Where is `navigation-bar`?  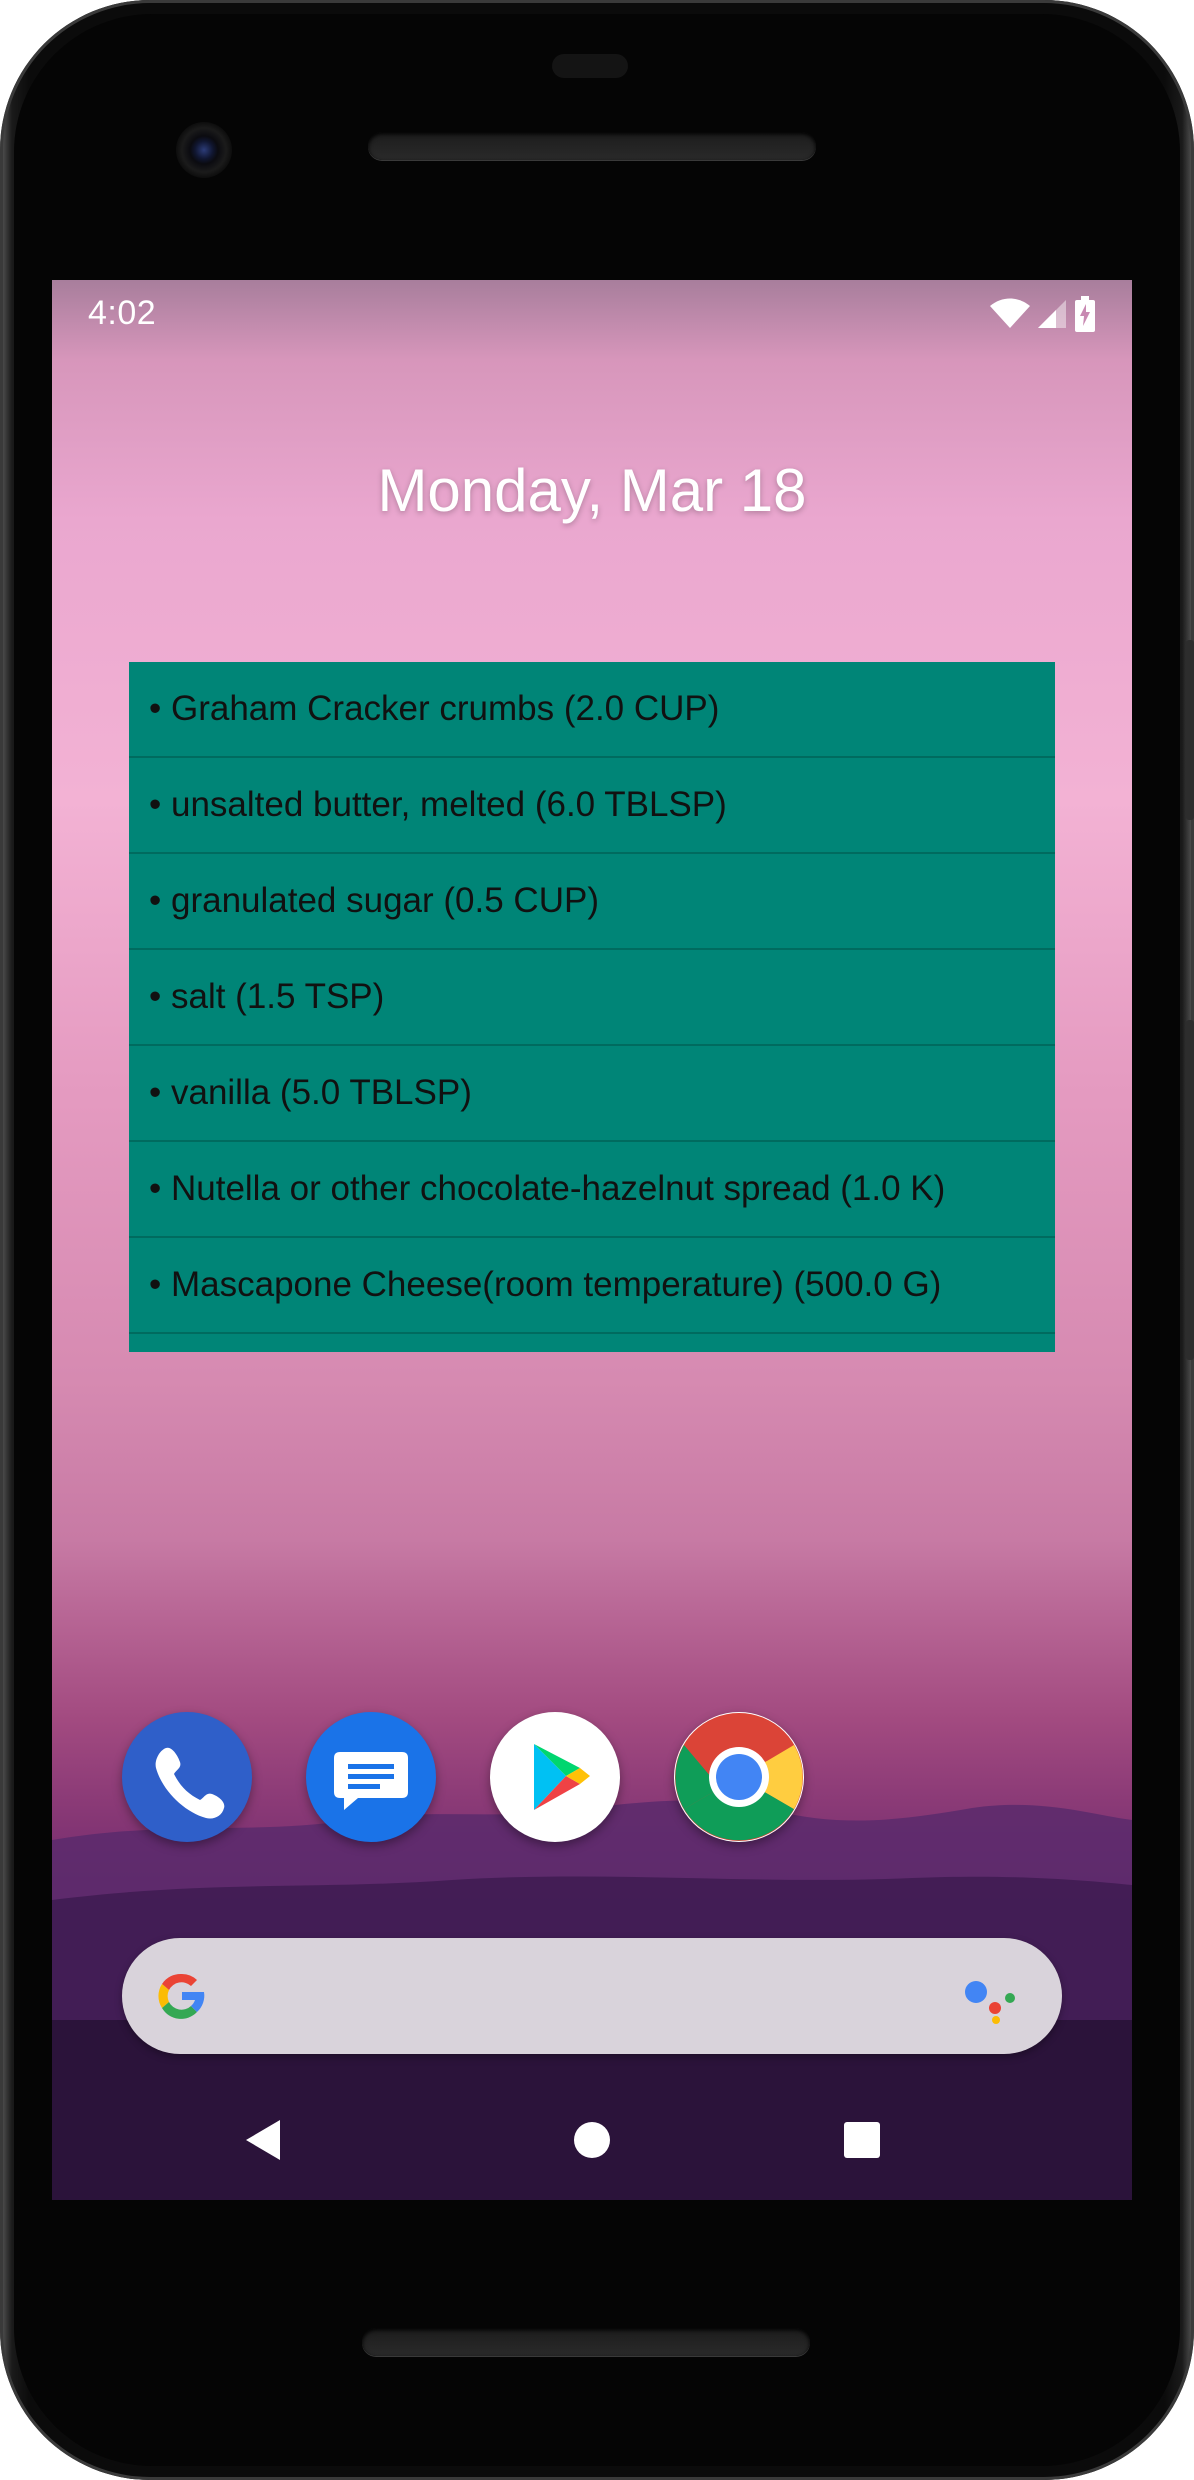 navigation-bar is located at coordinates (592, 2140).